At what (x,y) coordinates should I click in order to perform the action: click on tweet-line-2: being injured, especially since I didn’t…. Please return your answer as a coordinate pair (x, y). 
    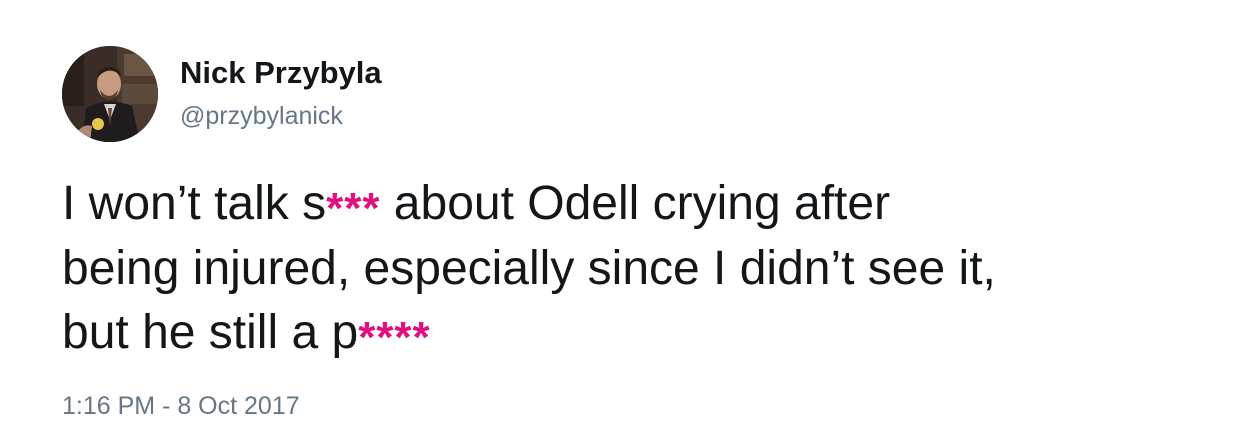
    Looking at the image, I should click on (529, 268).